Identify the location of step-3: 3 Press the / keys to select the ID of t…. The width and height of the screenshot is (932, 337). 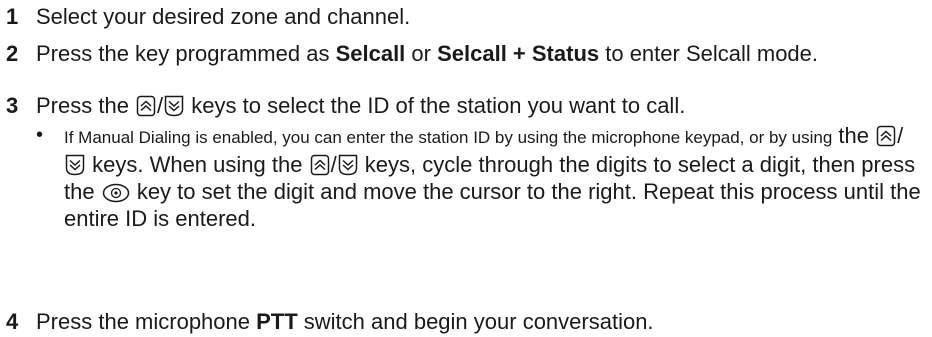
(465, 105).